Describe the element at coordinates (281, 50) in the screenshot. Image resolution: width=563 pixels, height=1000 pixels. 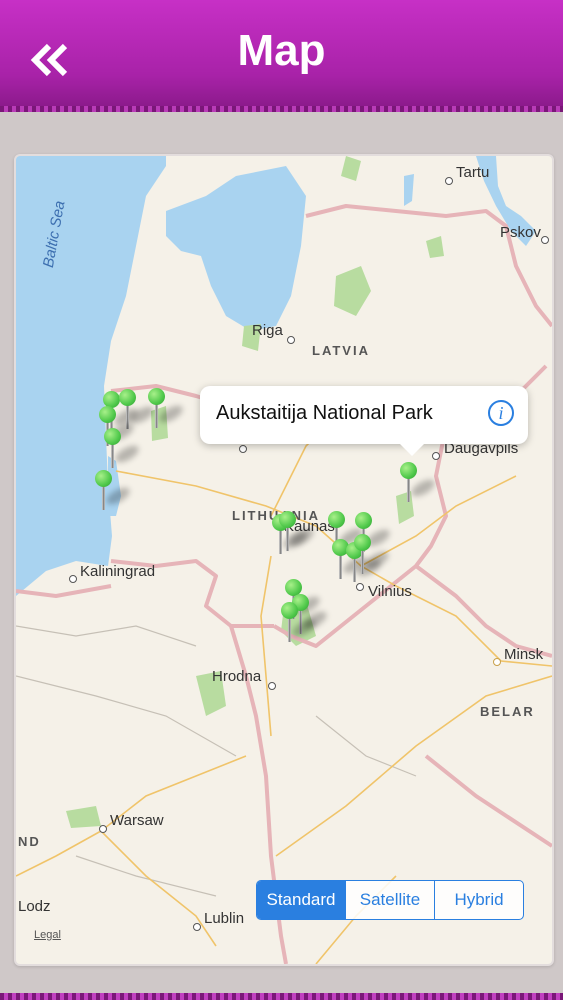
I see `page-title: Map` at that location.